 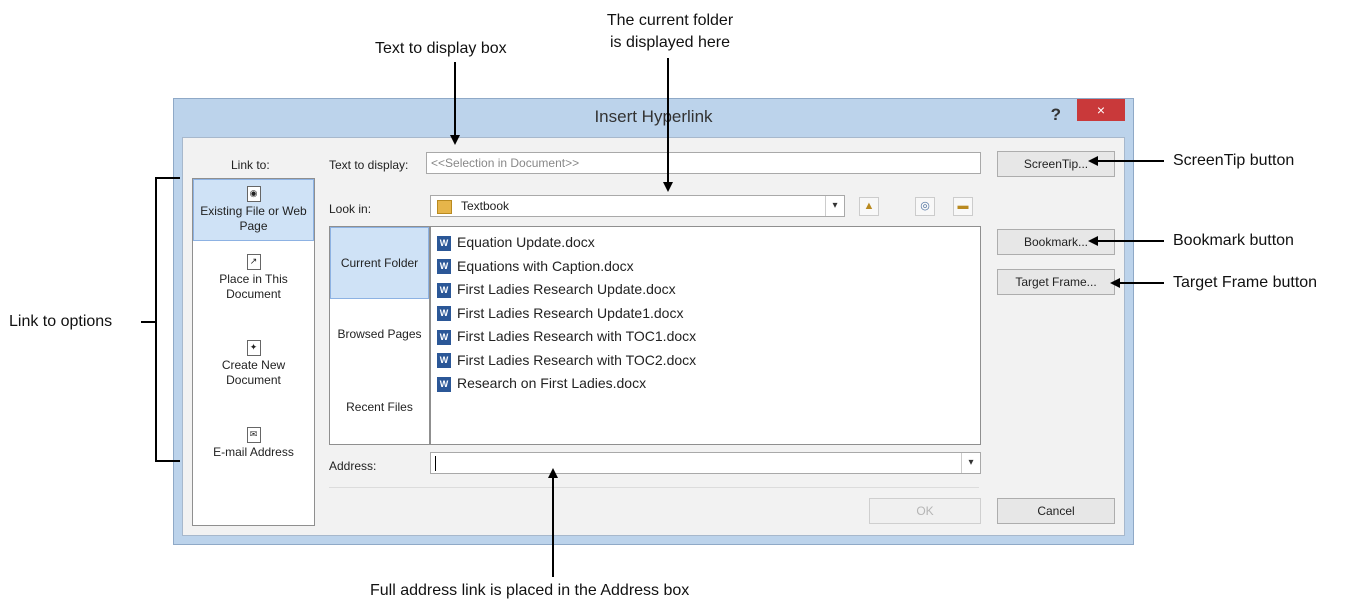 What do you see at coordinates (526, 242) in the screenshot?
I see `file-name: Equation Update.docx` at bounding box center [526, 242].